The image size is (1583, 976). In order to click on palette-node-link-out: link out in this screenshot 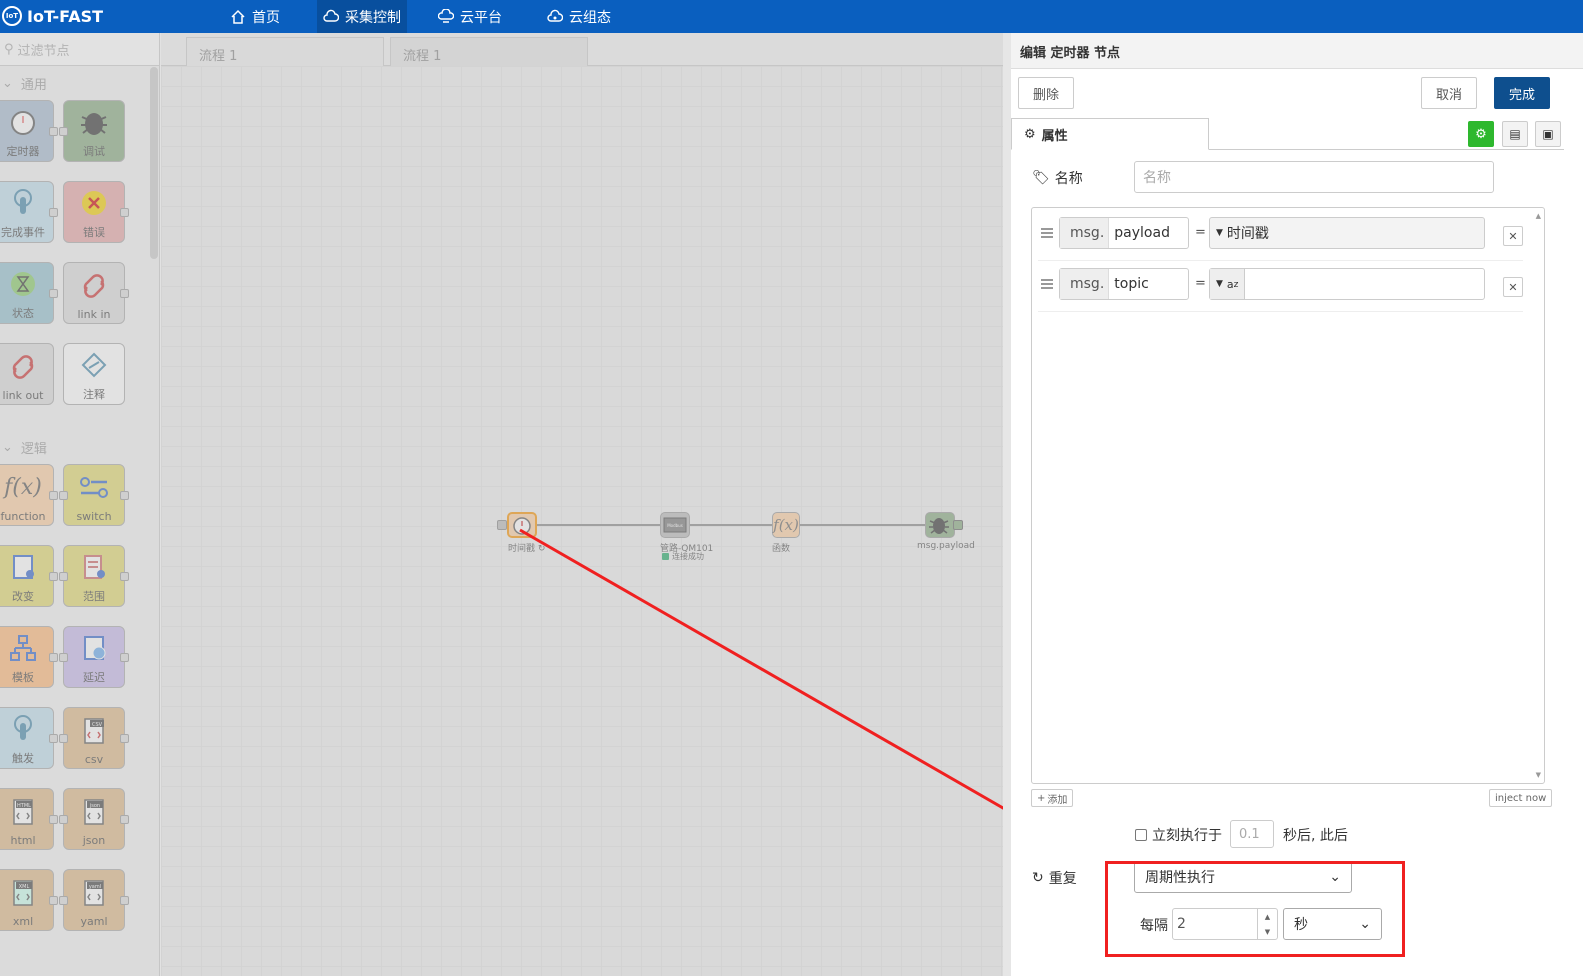, I will do `click(27, 374)`.